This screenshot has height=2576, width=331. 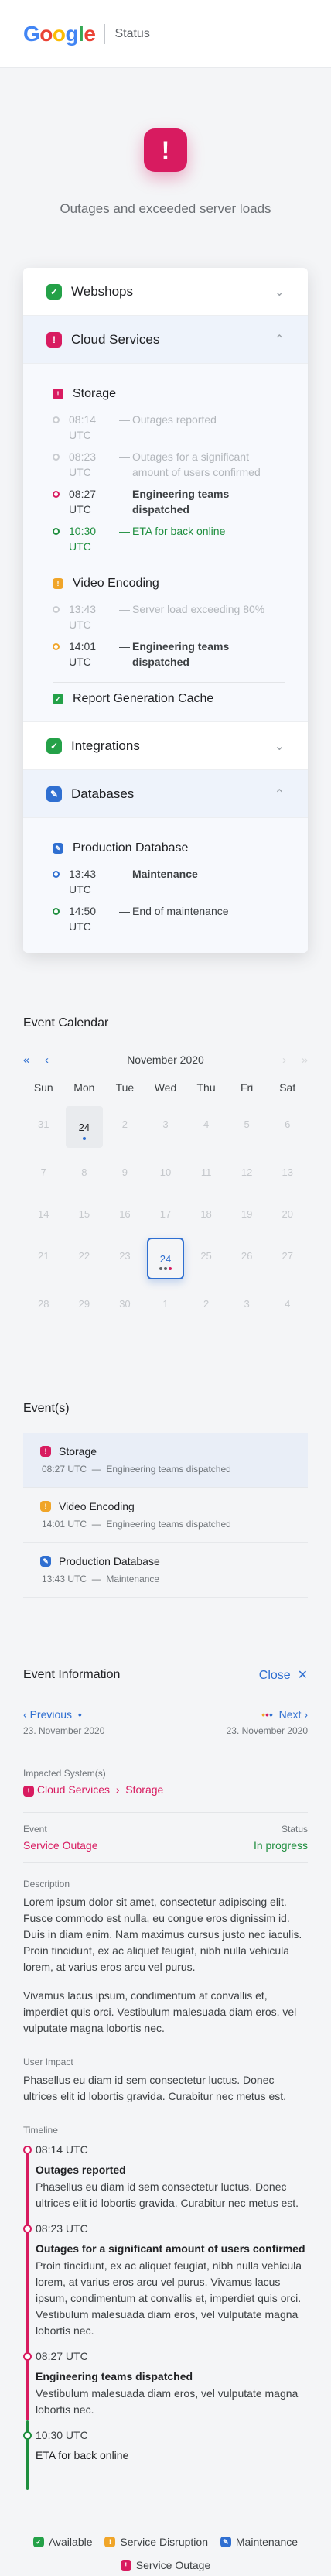 What do you see at coordinates (94, 1724) in the screenshot?
I see `previous-event-button: ‹ Previous • 23. November 2020` at bounding box center [94, 1724].